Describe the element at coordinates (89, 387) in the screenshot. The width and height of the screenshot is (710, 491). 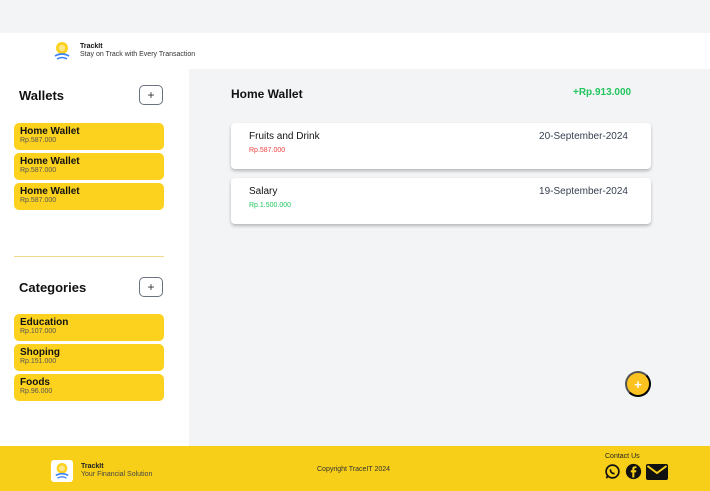
I see `category-item: Foods Rp.96.000` at that location.